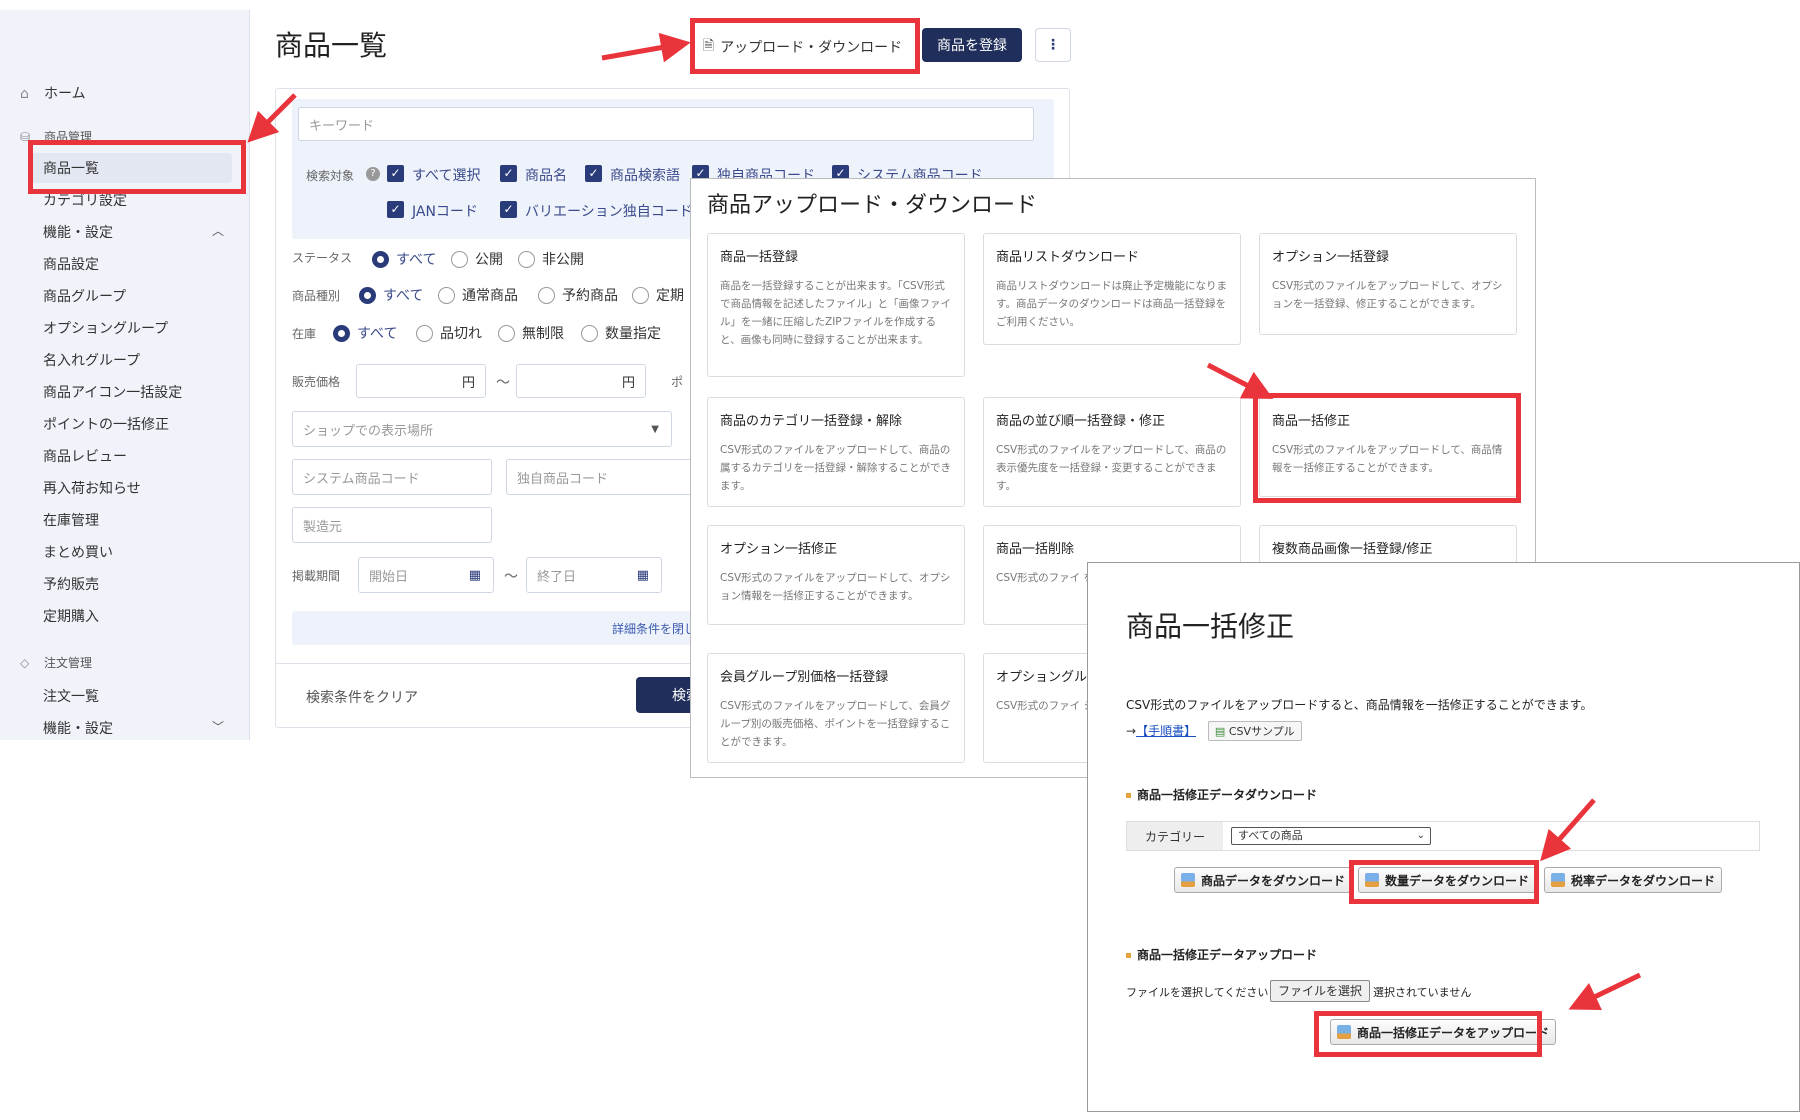 This screenshot has height=1120, width=1800. Describe the element at coordinates (646, 47) in the screenshot. I see `arrow-to-upload-download` at that location.